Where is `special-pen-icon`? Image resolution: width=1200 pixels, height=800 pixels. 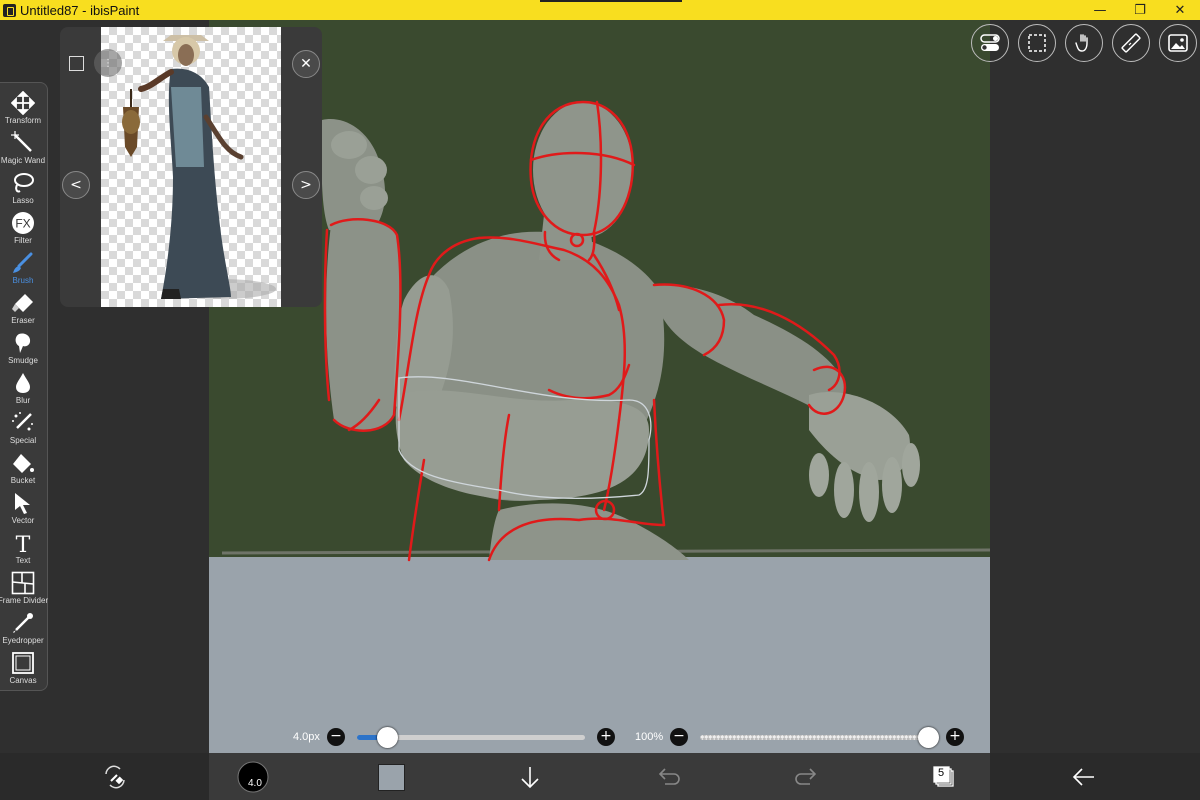
special-pen-icon is located at coordinates (22, 421).